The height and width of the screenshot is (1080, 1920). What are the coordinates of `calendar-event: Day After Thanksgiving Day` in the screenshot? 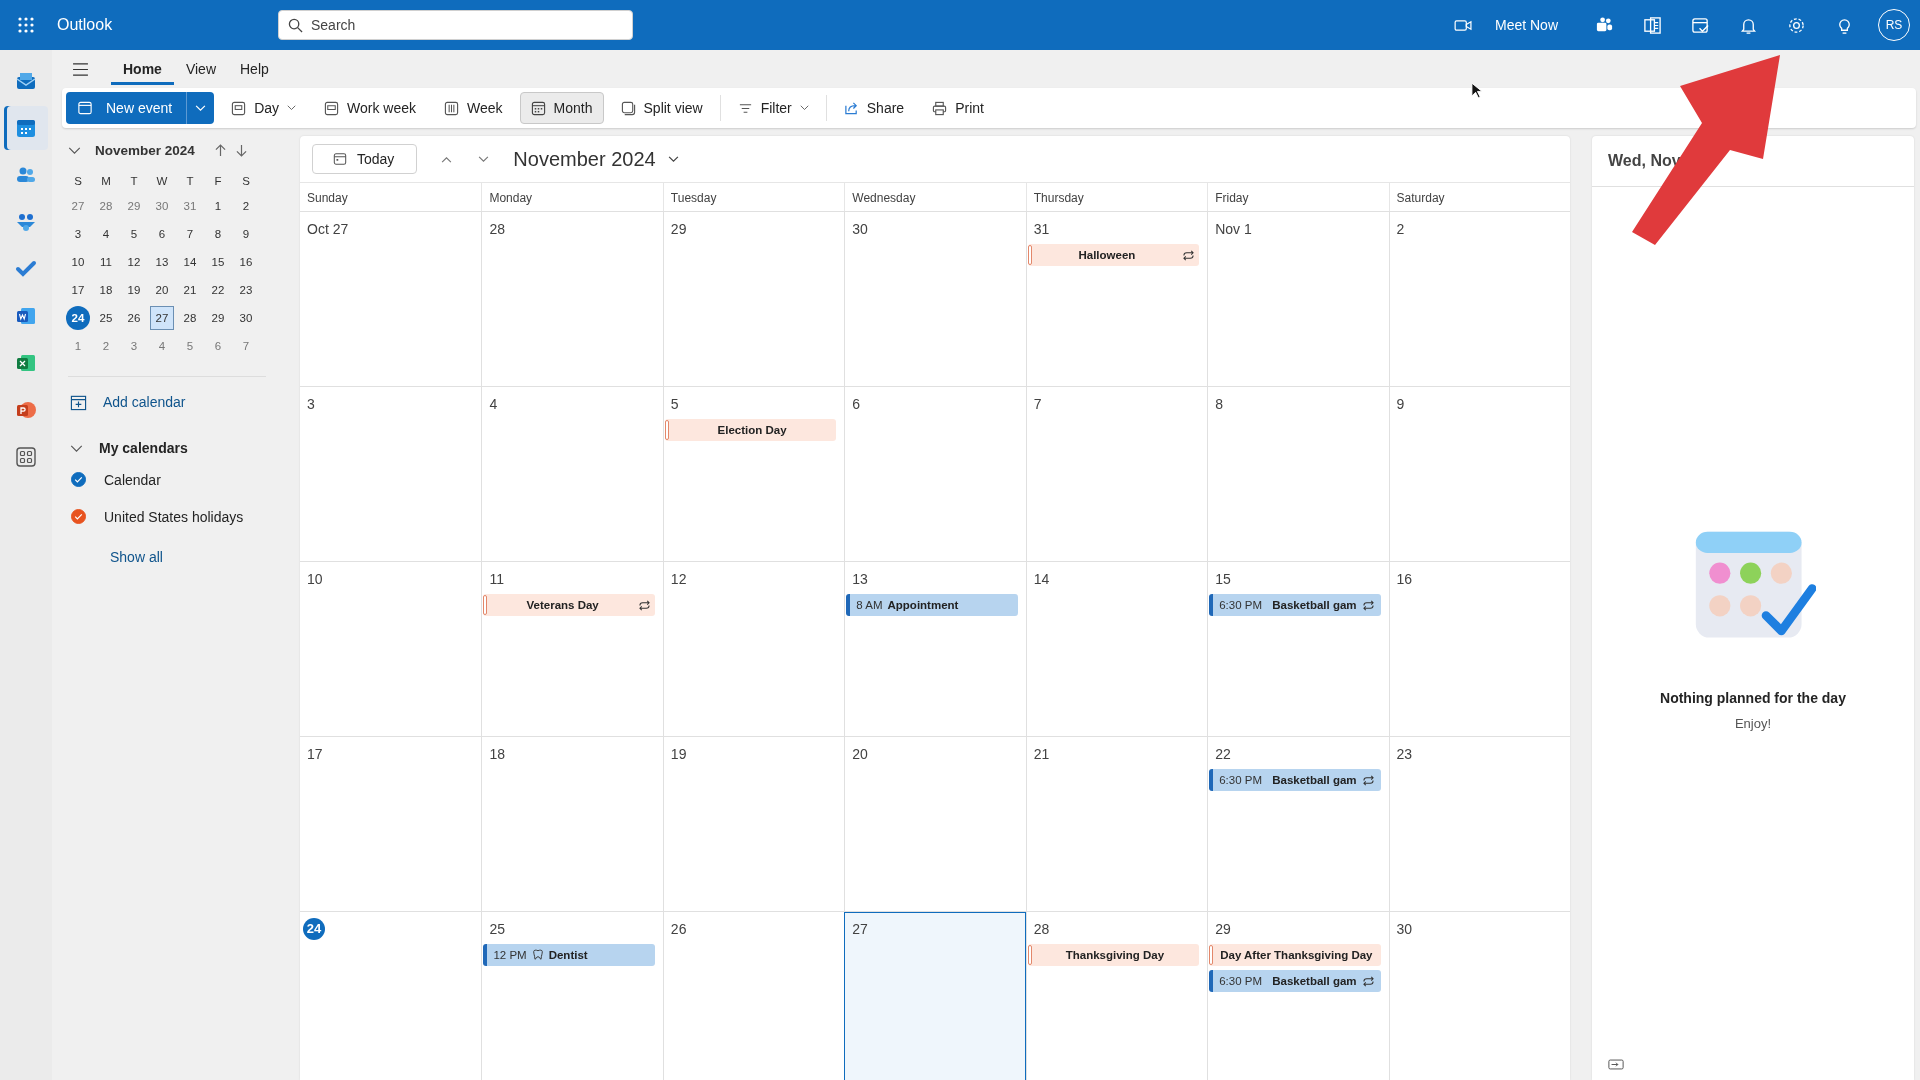 It's located at (1295, 955).